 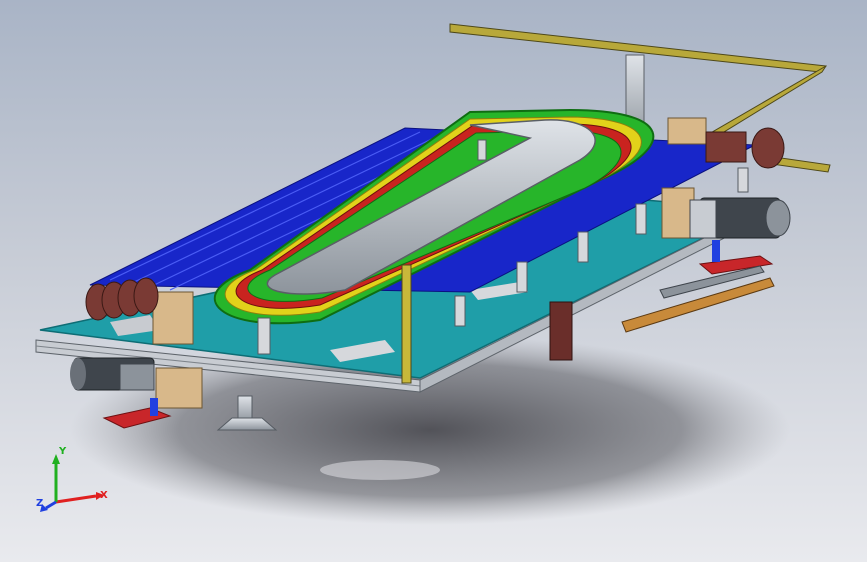 What do you see at coordinates (179, 388) in the screenshot?
I see `lower-bearing-block` at bounding box center [179, 388].